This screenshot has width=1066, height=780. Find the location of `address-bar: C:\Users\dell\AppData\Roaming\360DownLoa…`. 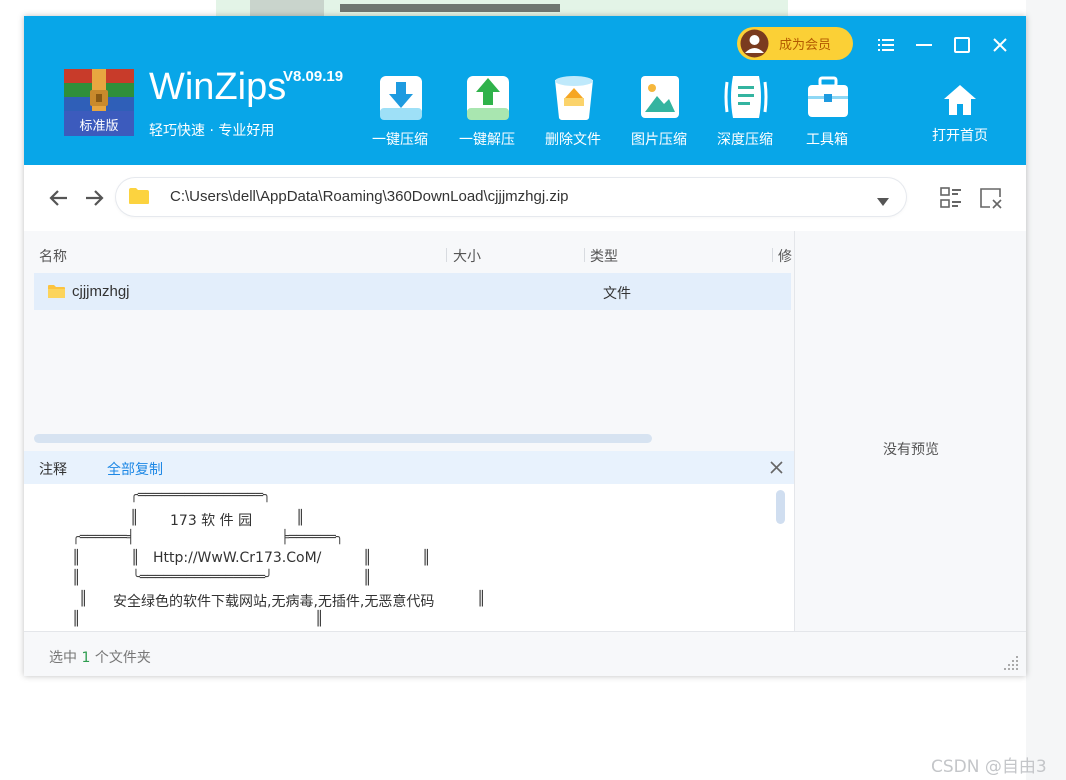

address-bar: C:\Users\dell\AppData\Roaming\360DownLoa… is located at coordinates (511, 197).